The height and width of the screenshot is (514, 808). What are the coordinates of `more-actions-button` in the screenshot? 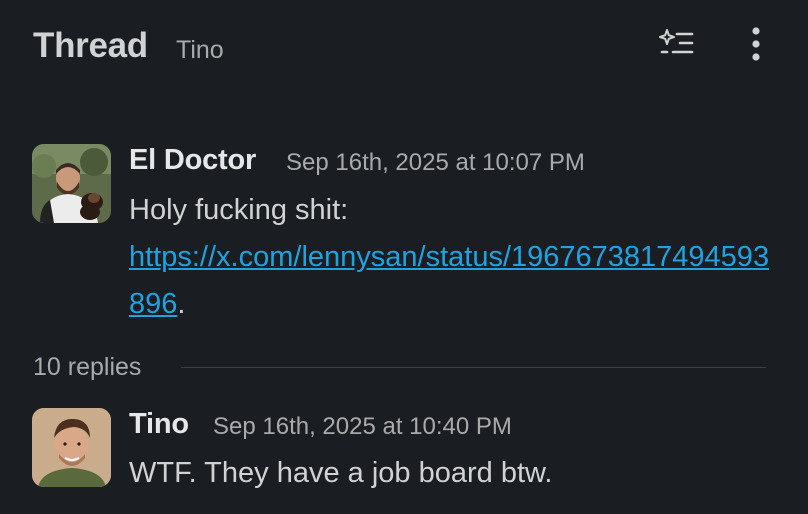 It's located at (756, 44).